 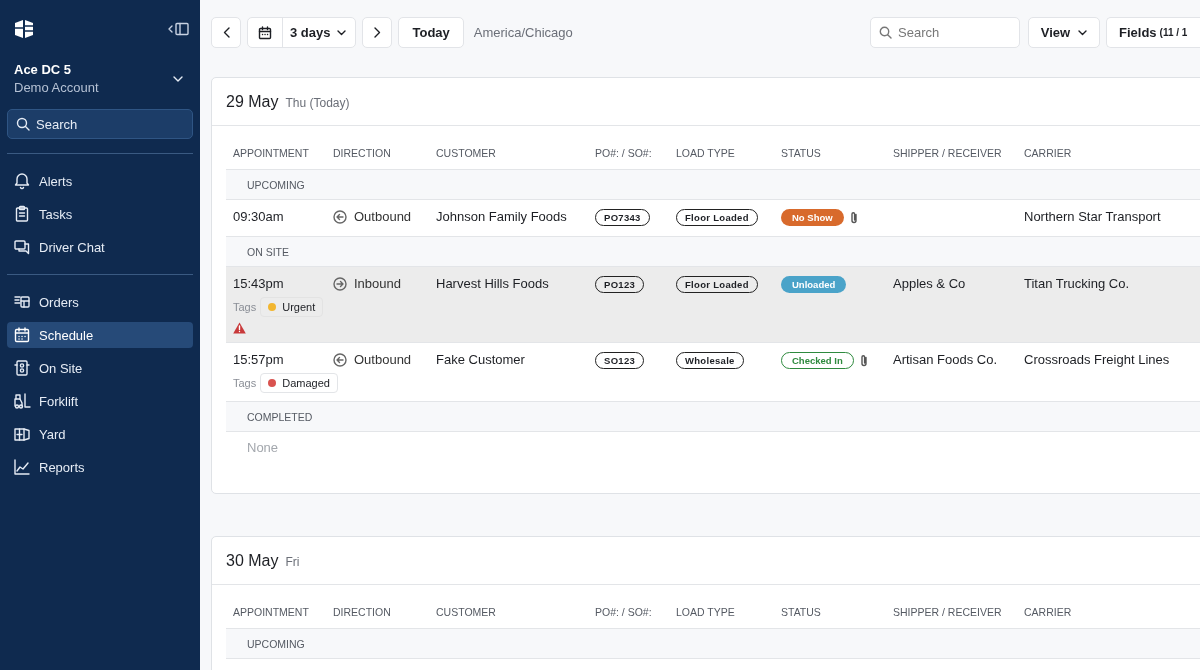 I want to click on bell-icon, so click(x=22, y=181).